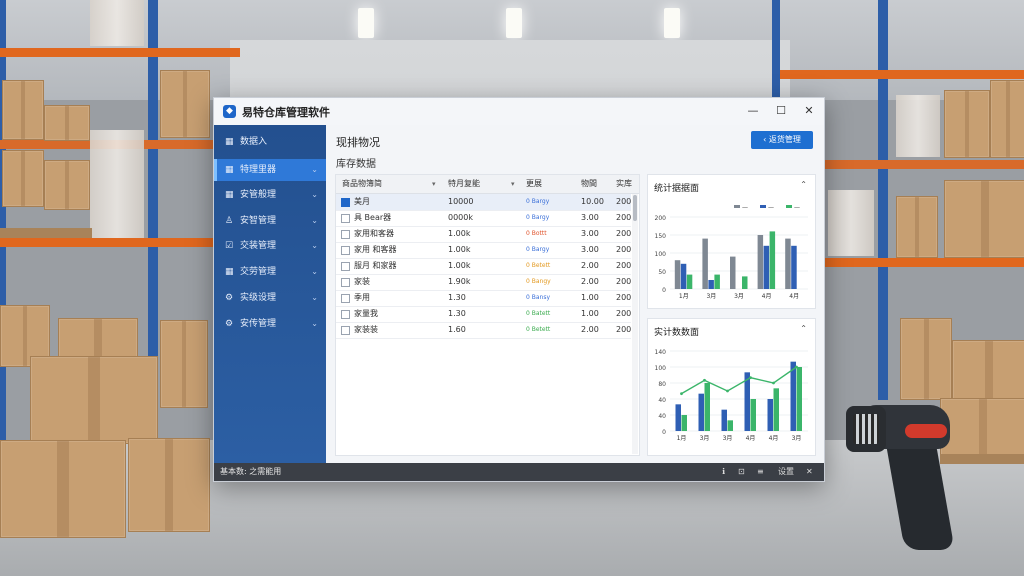 The image size is (1024, 576). Describe the element at coordinates (483, 234) in the screenshot. I see `table-row: 家用和客器 1.00k 0 Bottt 3.00 200` at that location.